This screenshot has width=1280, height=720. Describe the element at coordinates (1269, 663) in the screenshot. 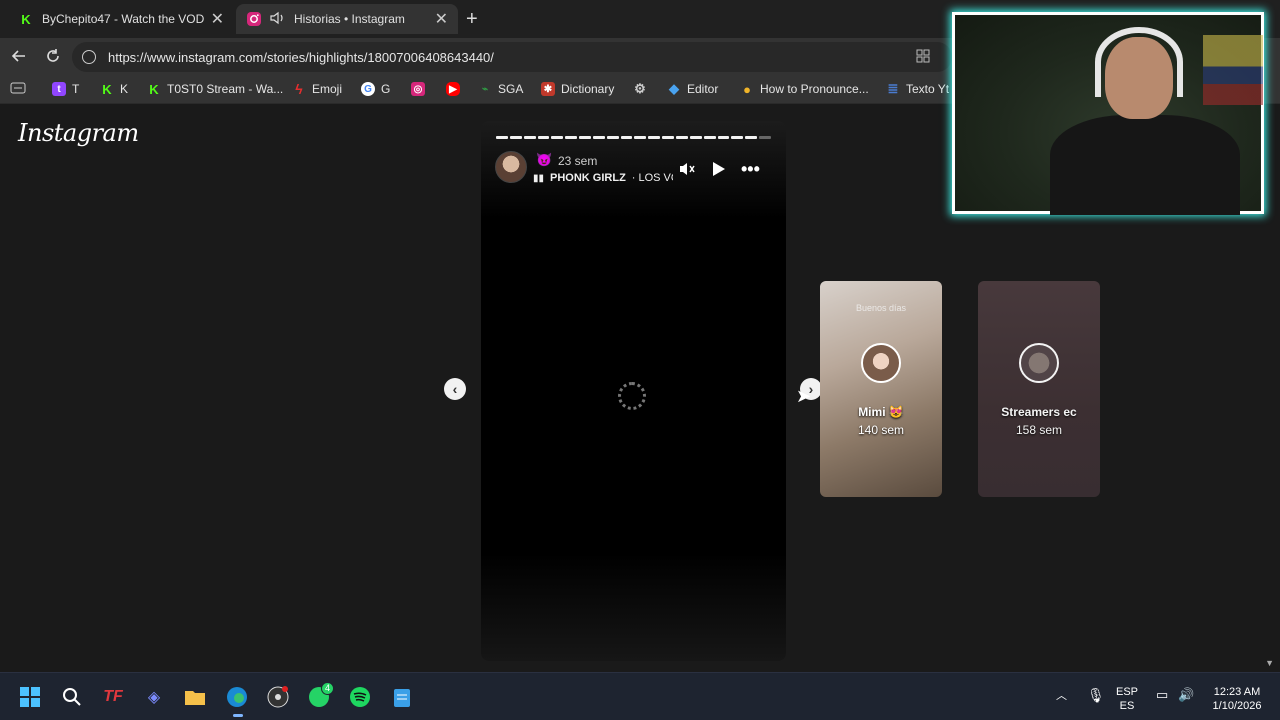

I see `scroll-down-icon: ▼` at that location.